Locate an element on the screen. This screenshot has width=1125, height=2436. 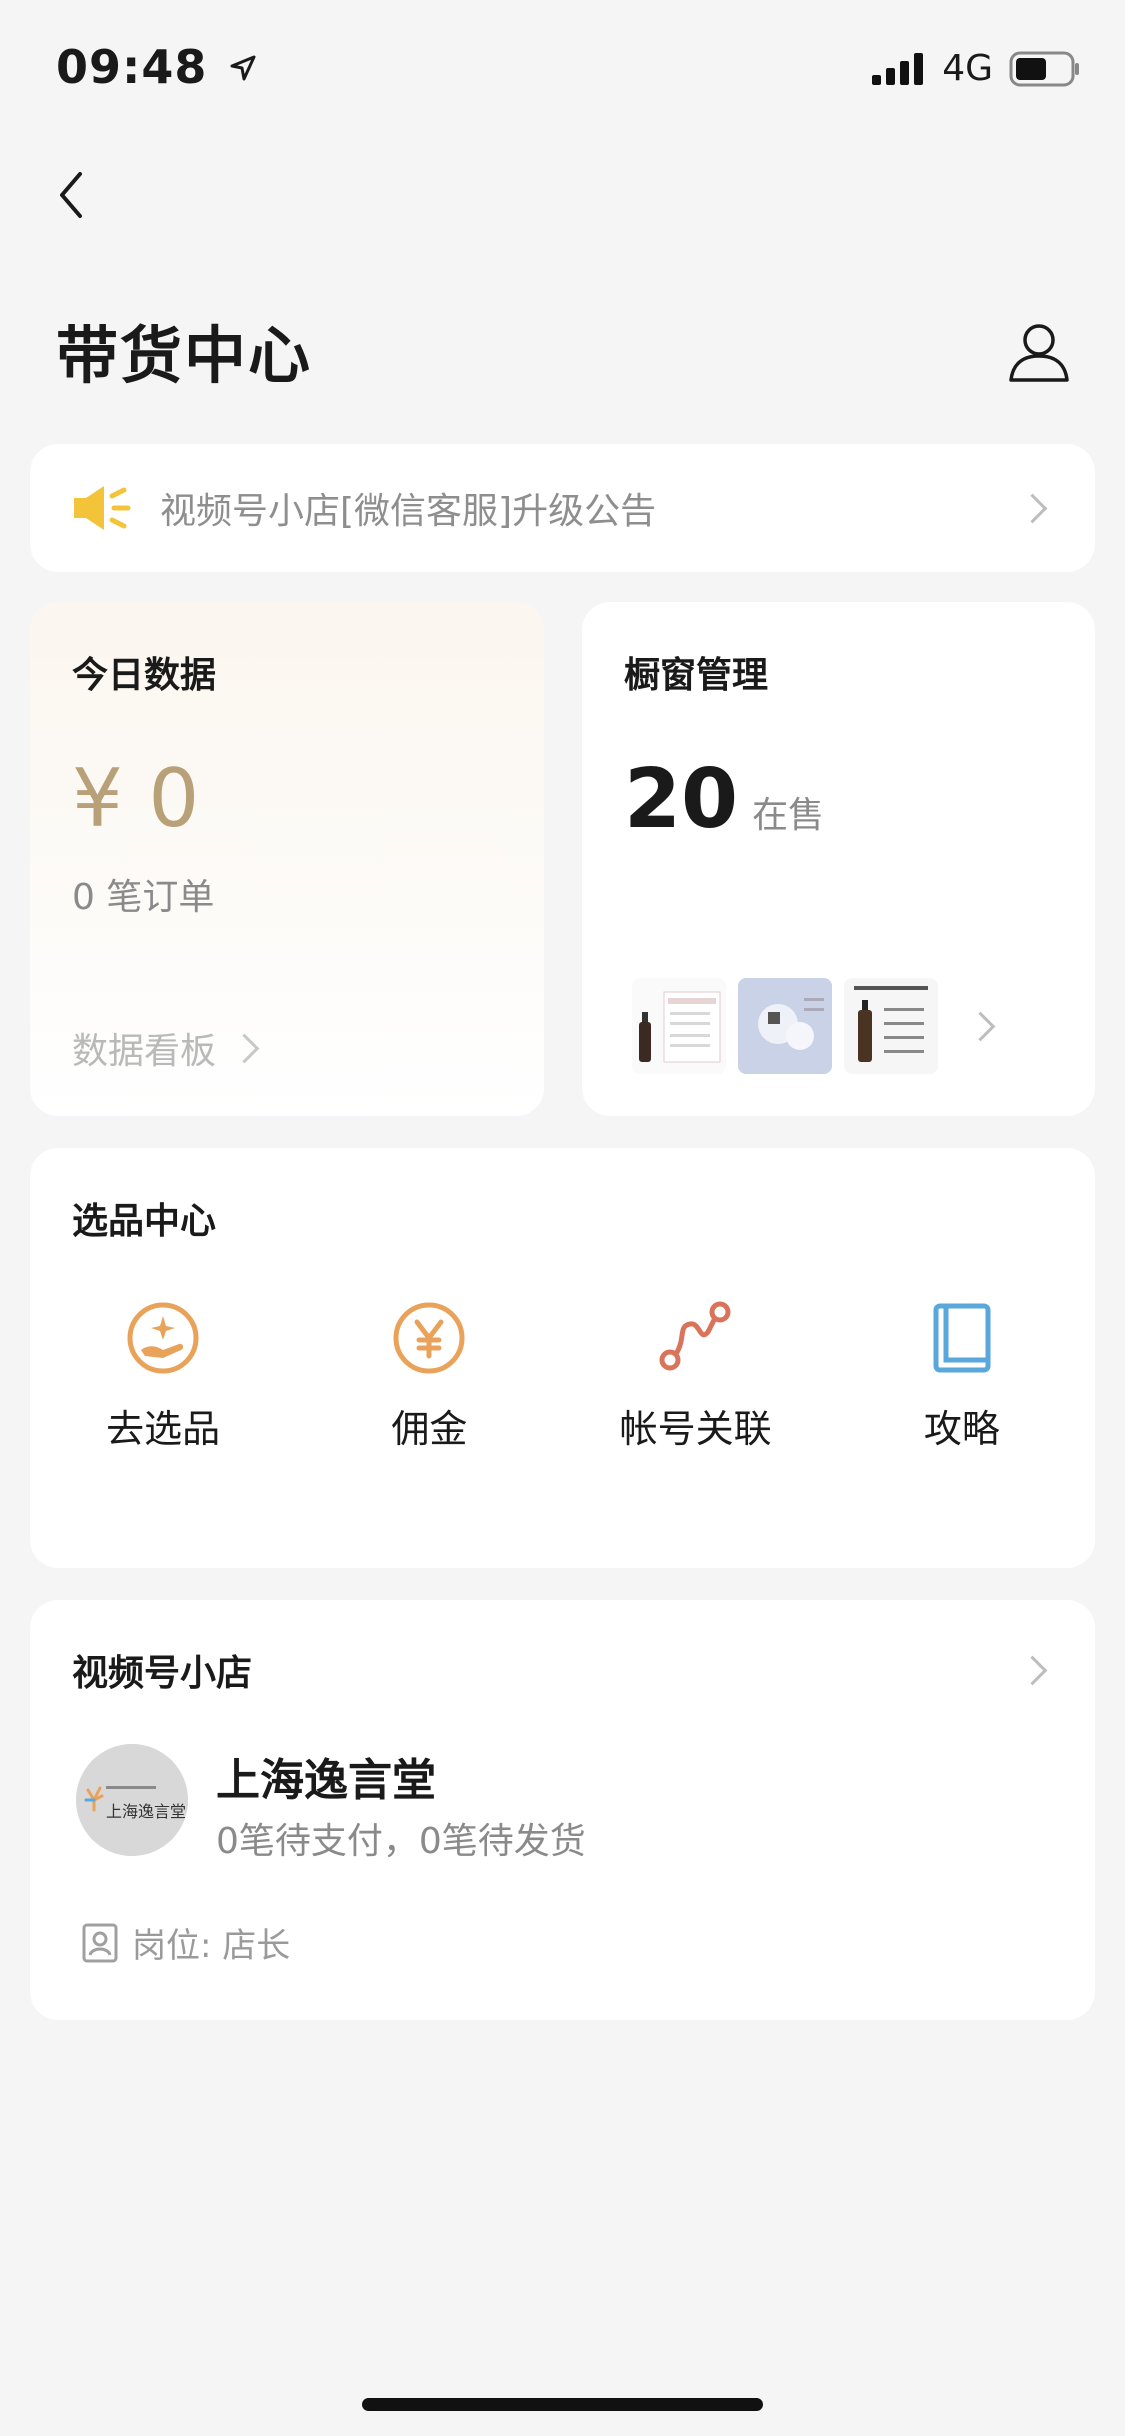
page-title: 带货中心 is located at coordinates (184, 355).